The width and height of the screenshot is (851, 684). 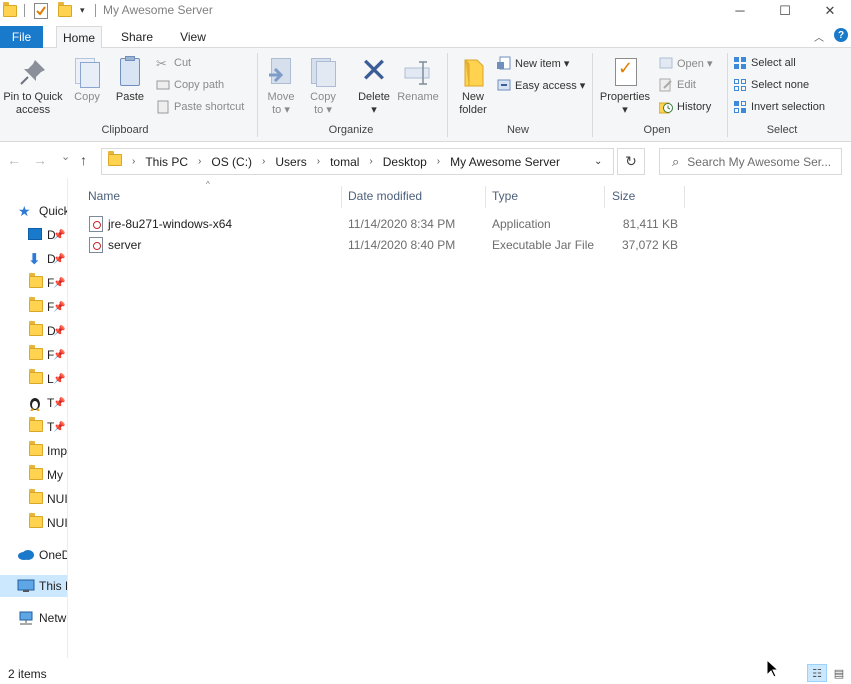 What do you see at coordinates (281, 110) in the screenshot?
I see `move-to-label-line2: to ▾` at bounding box center [281, 110].